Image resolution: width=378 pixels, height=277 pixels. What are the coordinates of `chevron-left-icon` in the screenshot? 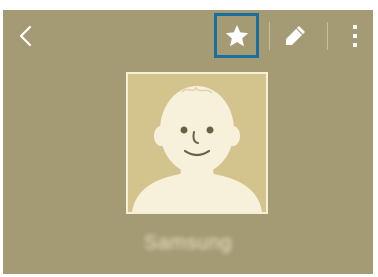 It's located at (25, 36).